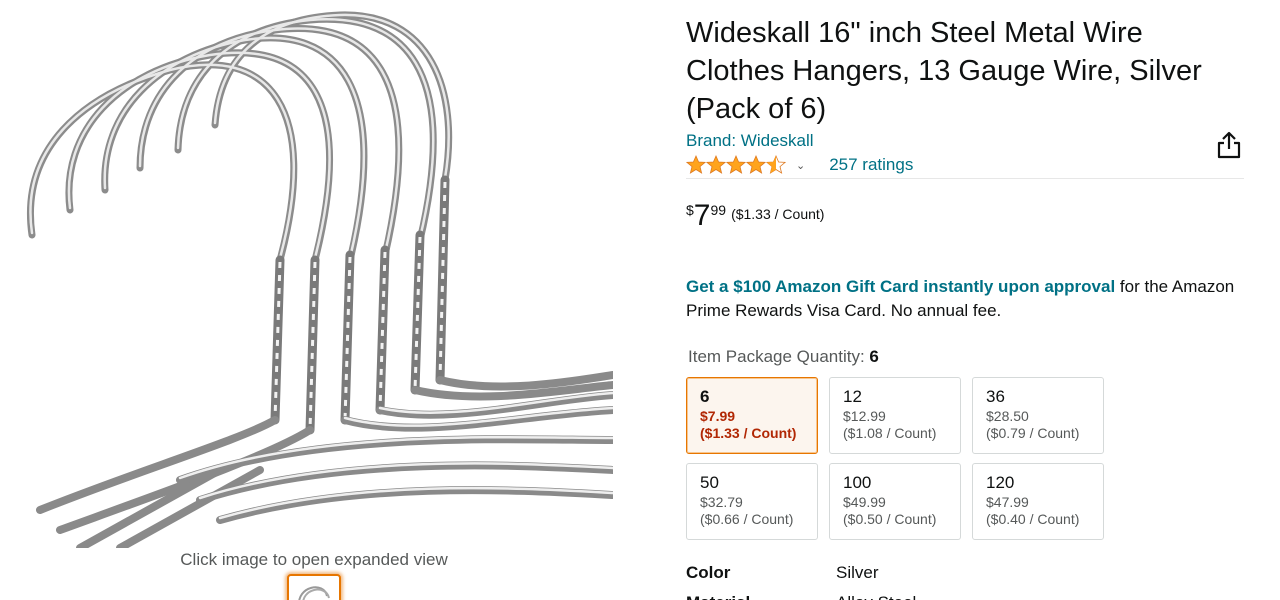 This screenshot has height=600, width=1280. I want to click on quantity-option-qty: 100, so click(857, 482).